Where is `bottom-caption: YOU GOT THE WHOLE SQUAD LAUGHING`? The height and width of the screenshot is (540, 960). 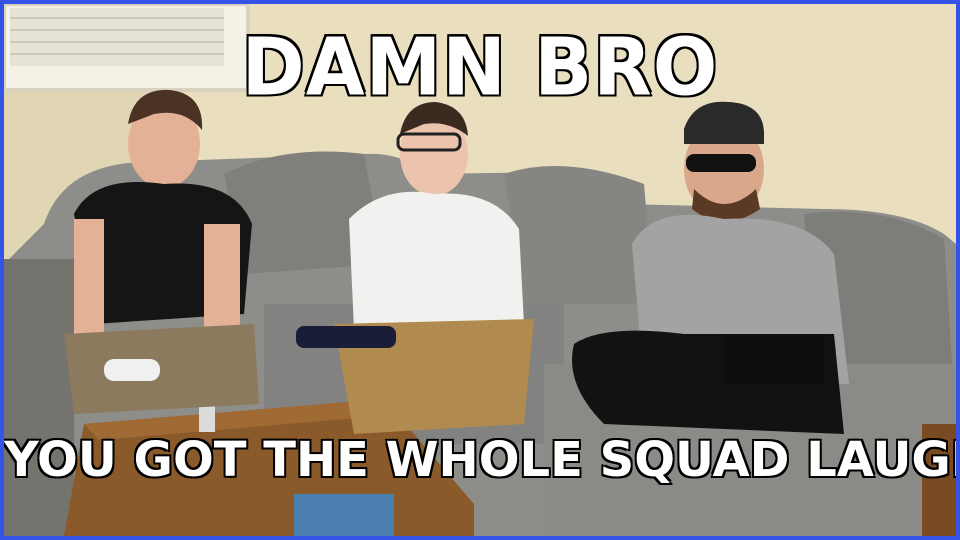
bottom-caption: YOU GOT THE WHOLE SQUAD LAUGHING is located at coordinates (480, 460).